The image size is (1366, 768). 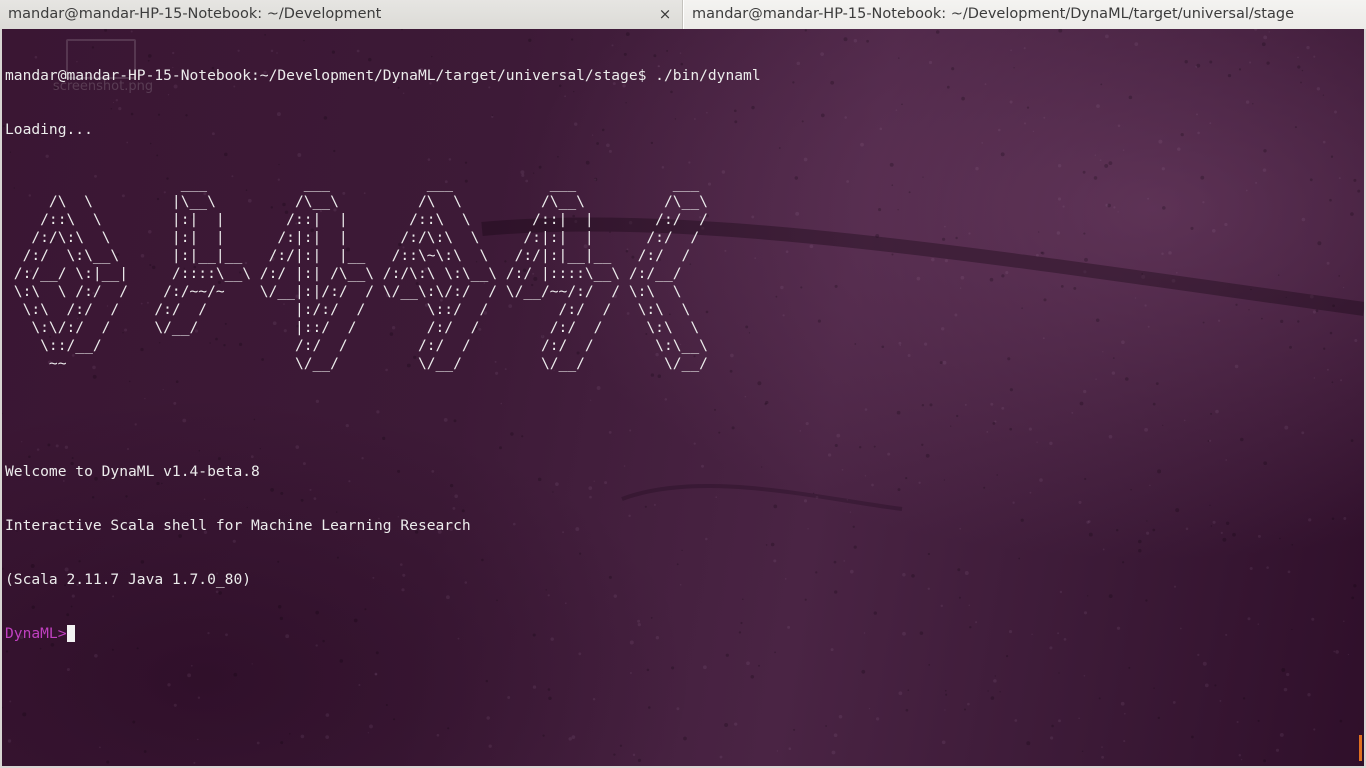 I want to click on prompt-label: DynaML>, so click(x=36, y=633).